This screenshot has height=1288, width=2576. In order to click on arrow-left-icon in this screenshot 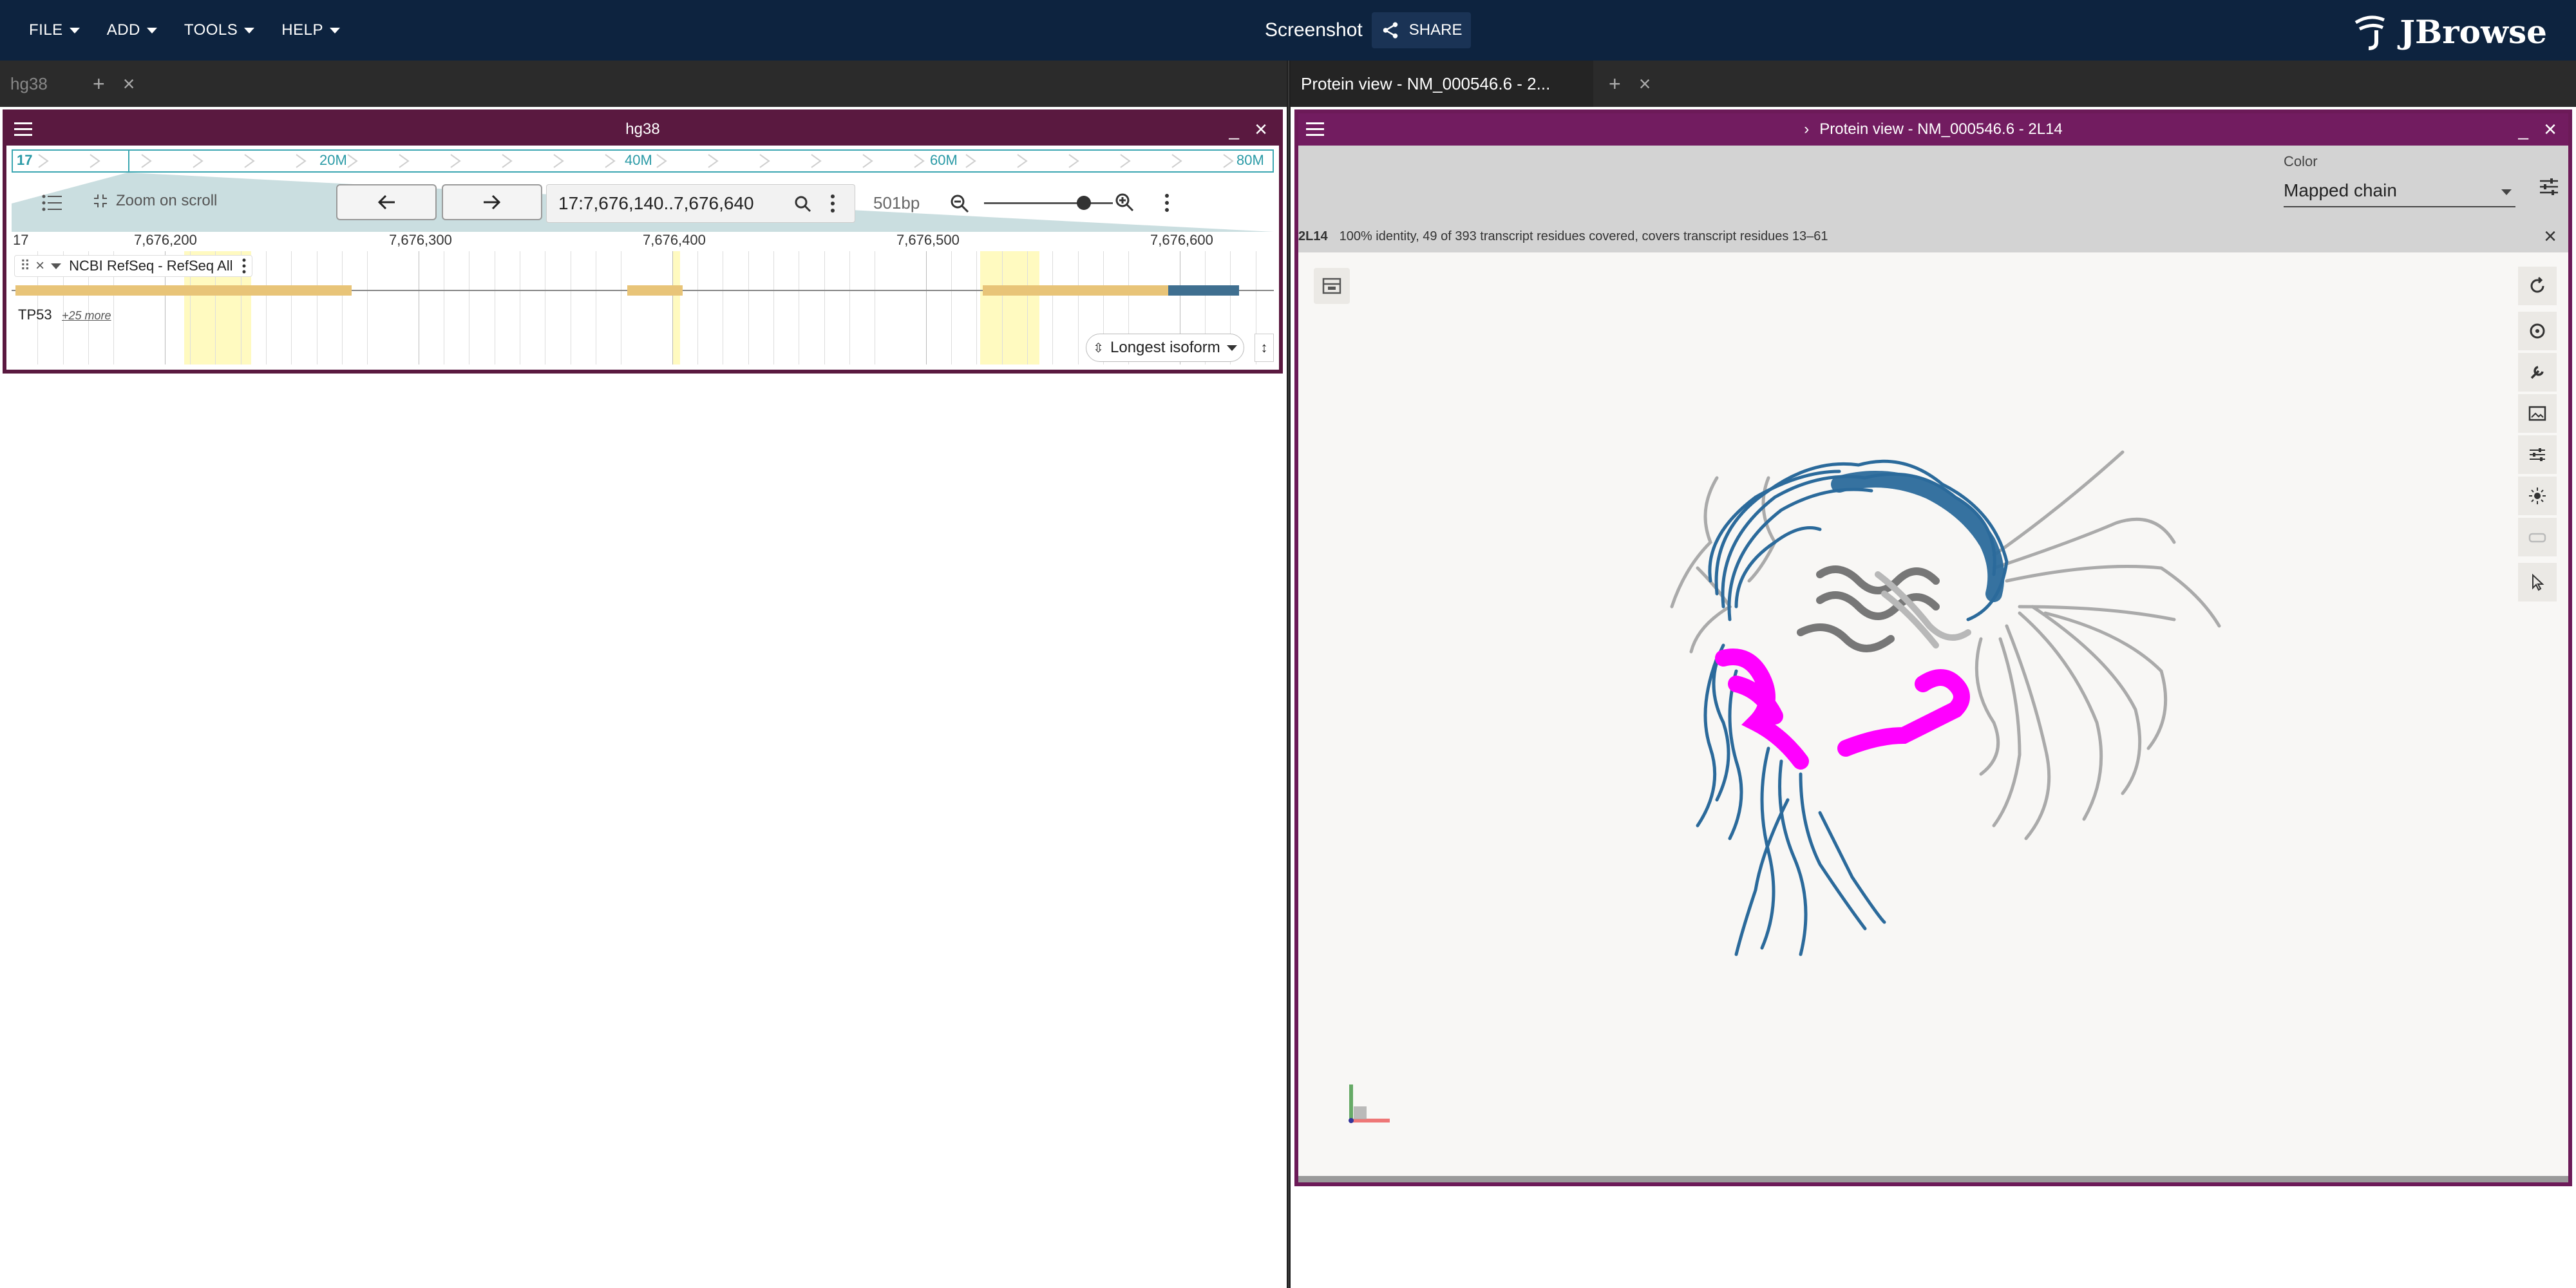, I will do `click(386, 202)`.